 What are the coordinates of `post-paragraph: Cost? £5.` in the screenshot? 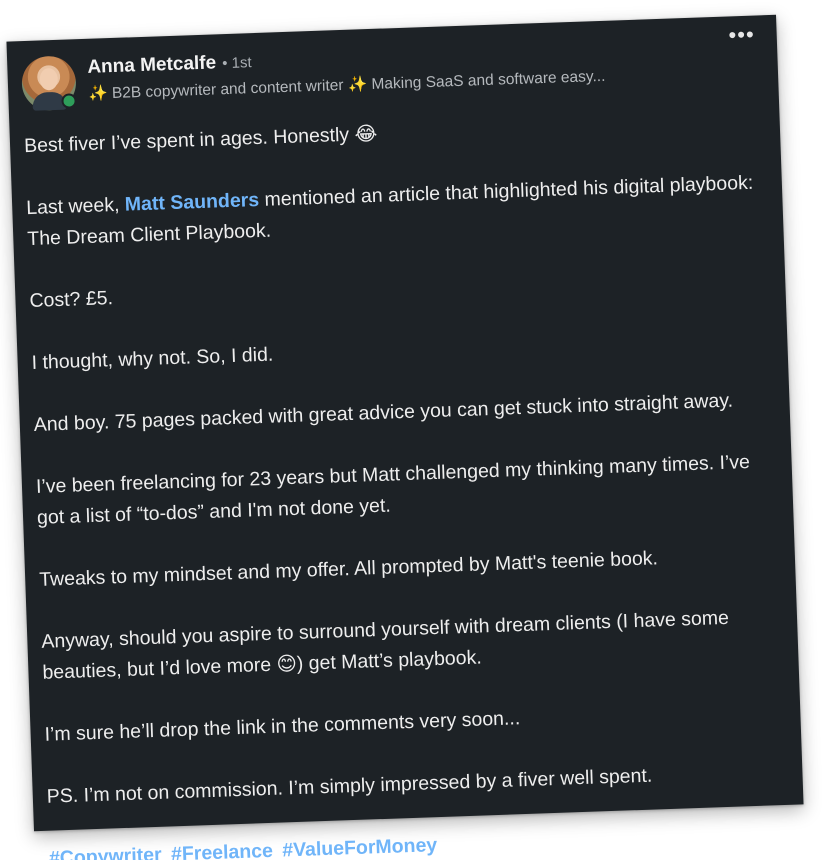 It's located at (71, 300).